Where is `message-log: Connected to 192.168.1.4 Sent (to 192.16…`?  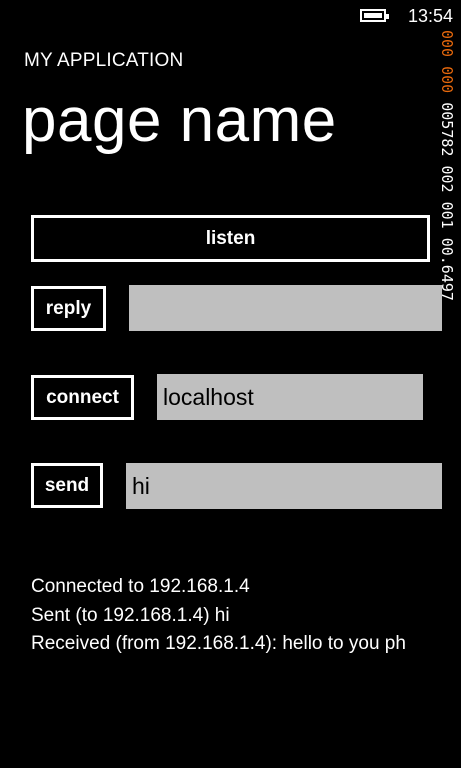 message-log: Connected to 192.168.1.4 Sent (to 192.16… is located at coordinates (243, 616).